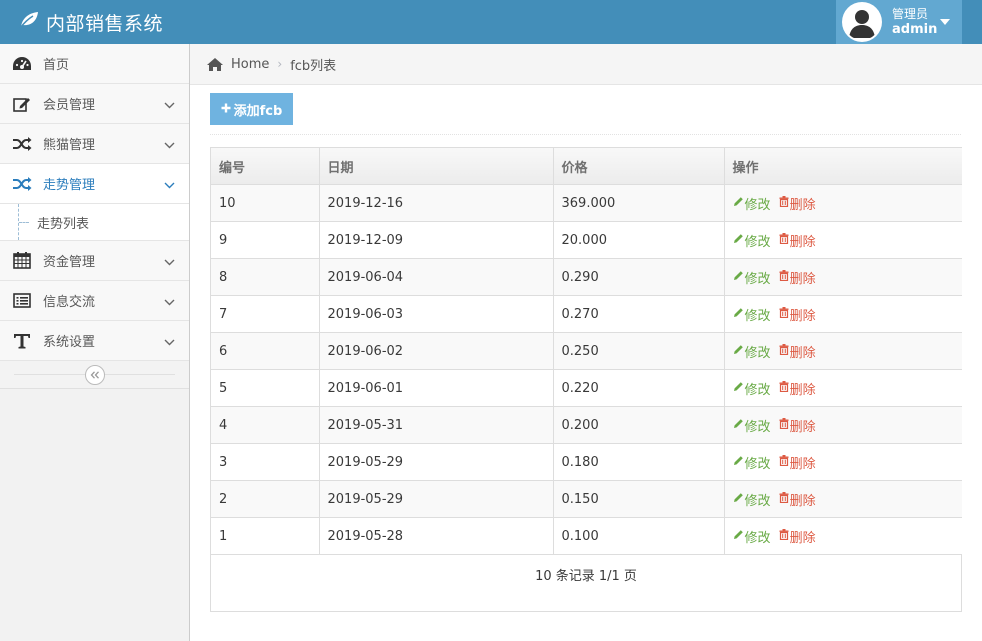 The image size is (982, 641). I want to click on sidebar-item-panda: 熊猫管理, so click(94, 144).